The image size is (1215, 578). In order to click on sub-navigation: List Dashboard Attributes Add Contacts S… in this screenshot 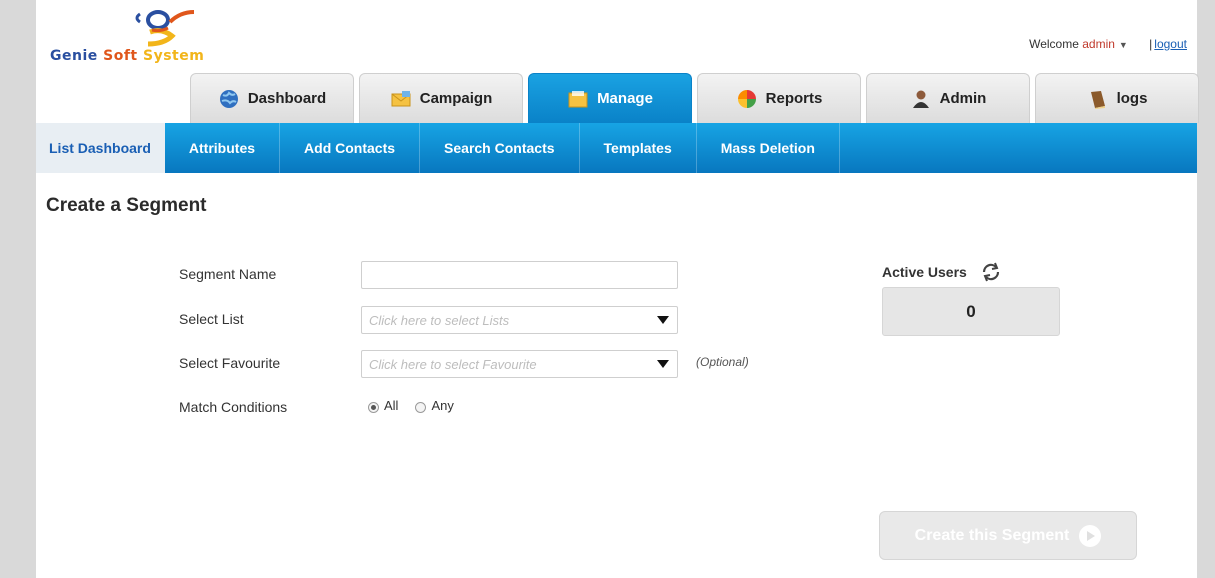, I will do `click(616, 148)`.